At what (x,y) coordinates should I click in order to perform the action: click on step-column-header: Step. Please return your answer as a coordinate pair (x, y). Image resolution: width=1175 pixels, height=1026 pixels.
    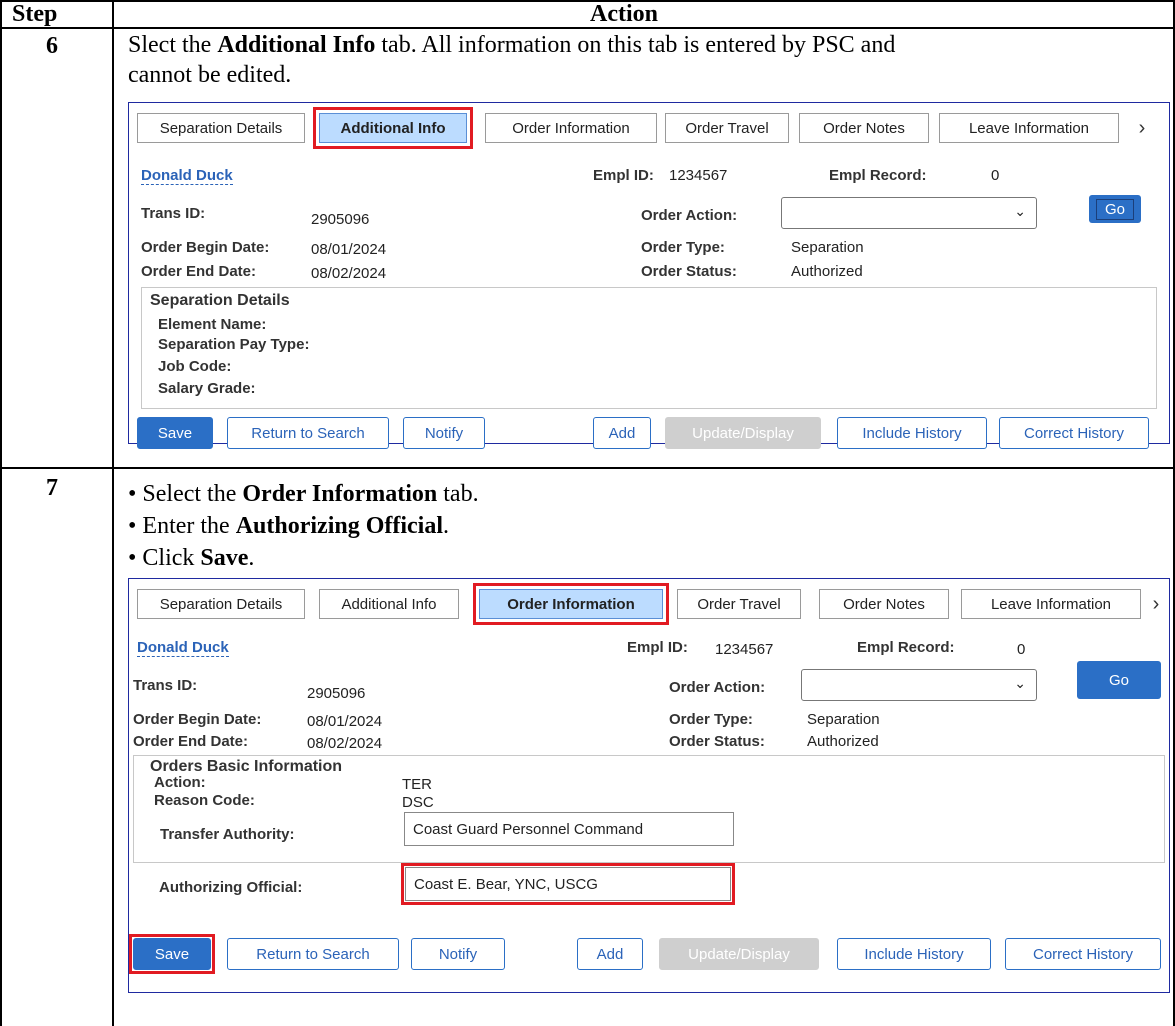
    Looking at the image, I should click on (35, 14).